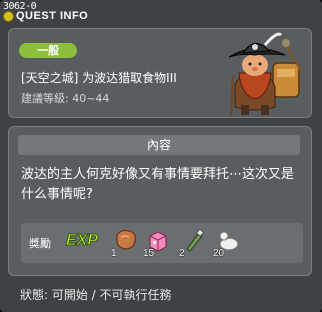  I want to click on reward-label: 獎勵, so click(40, 243).